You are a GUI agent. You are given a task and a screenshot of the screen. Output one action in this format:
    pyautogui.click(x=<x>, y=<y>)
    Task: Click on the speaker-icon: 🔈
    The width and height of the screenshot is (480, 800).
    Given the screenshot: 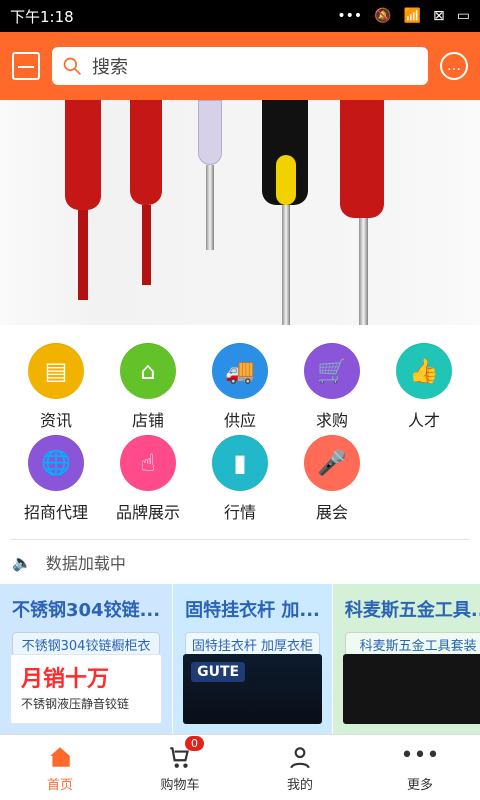 What is the action you would take?
    pyautogui.click(x=22, y=562)
    